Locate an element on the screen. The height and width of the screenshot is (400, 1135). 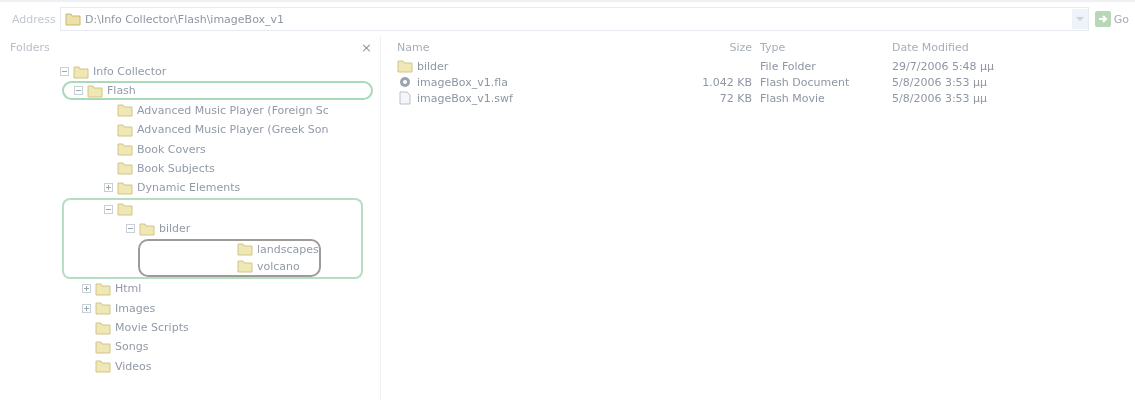
folder-item: Advanced Music Player (Foreign Sc is located at coordinates (233, 110).